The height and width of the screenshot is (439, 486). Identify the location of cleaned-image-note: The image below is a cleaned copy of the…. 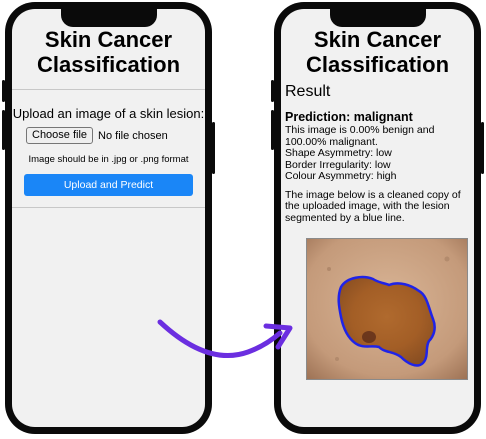
(373, 206).